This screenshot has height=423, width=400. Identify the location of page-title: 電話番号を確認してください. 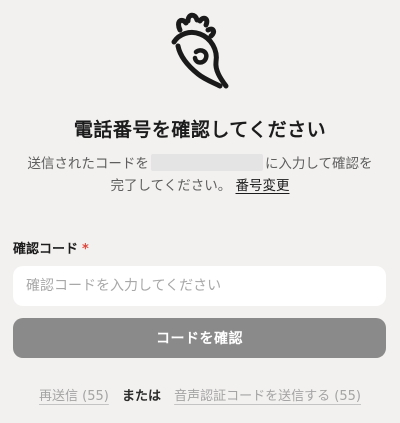
(200, 130).